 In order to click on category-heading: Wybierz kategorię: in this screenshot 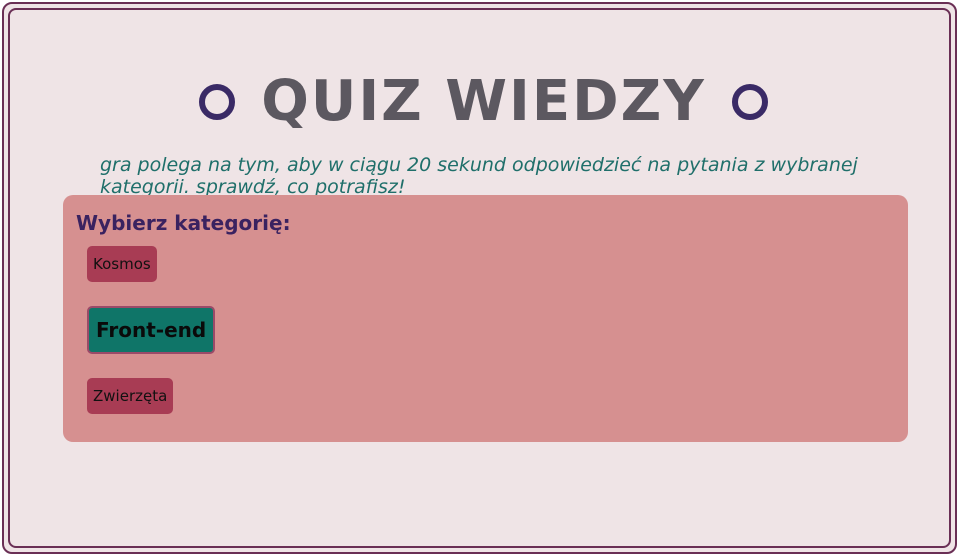, I will do `click(183, 223)`.